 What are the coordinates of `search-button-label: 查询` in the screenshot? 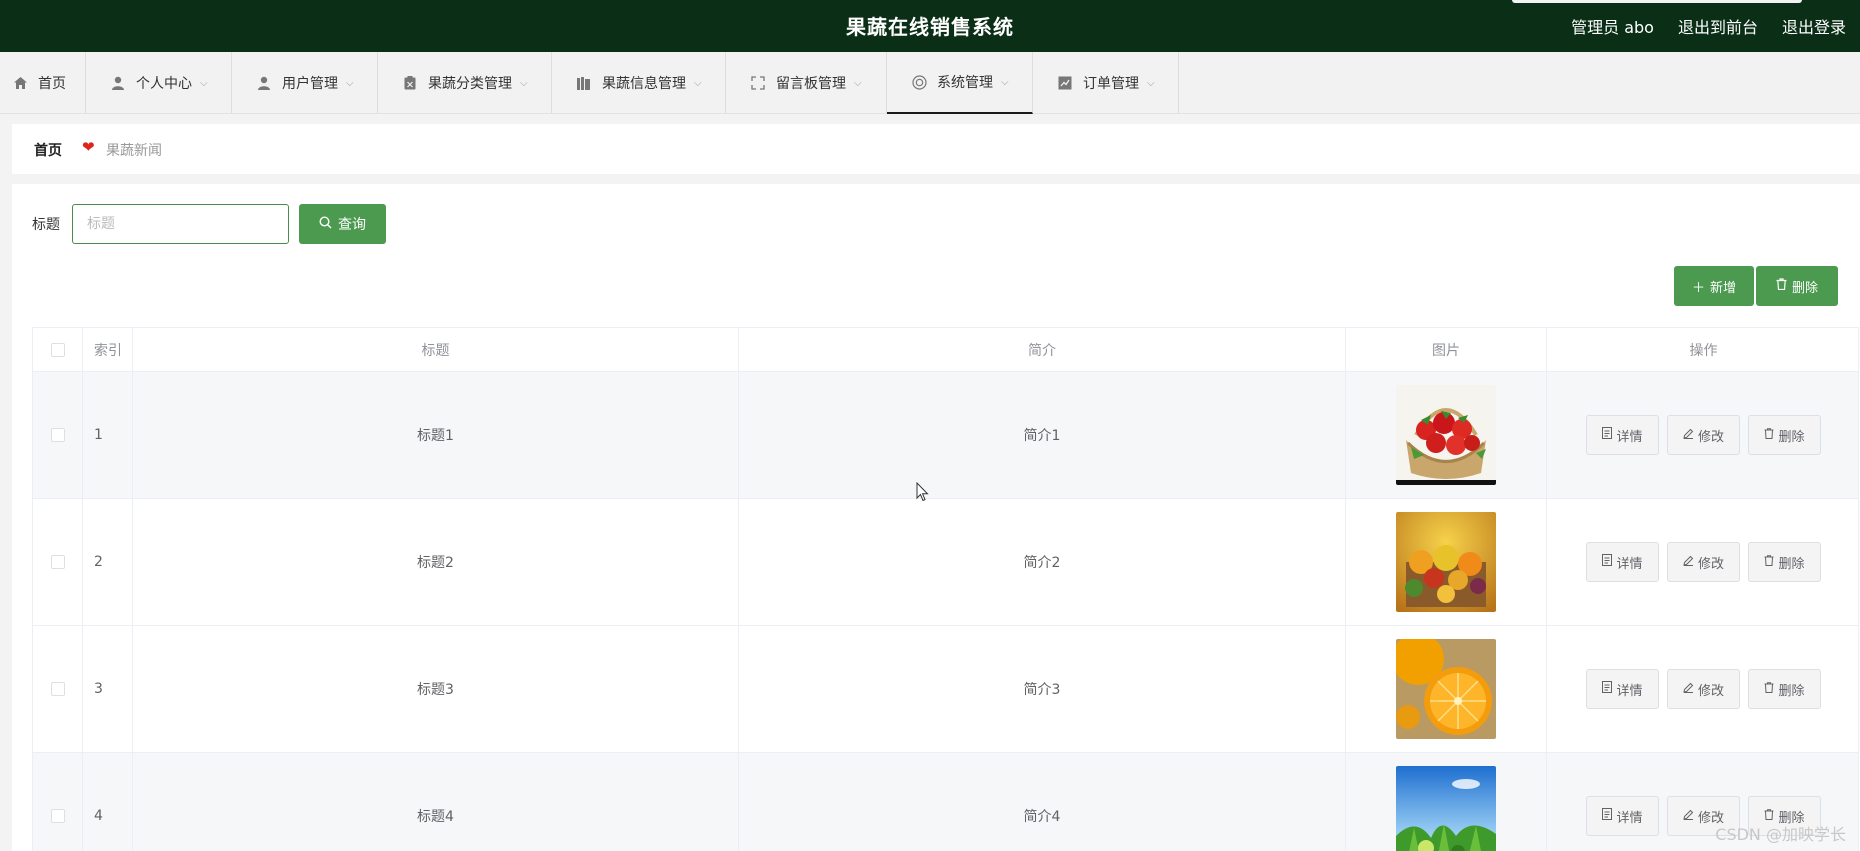 It's located at (352, 225).